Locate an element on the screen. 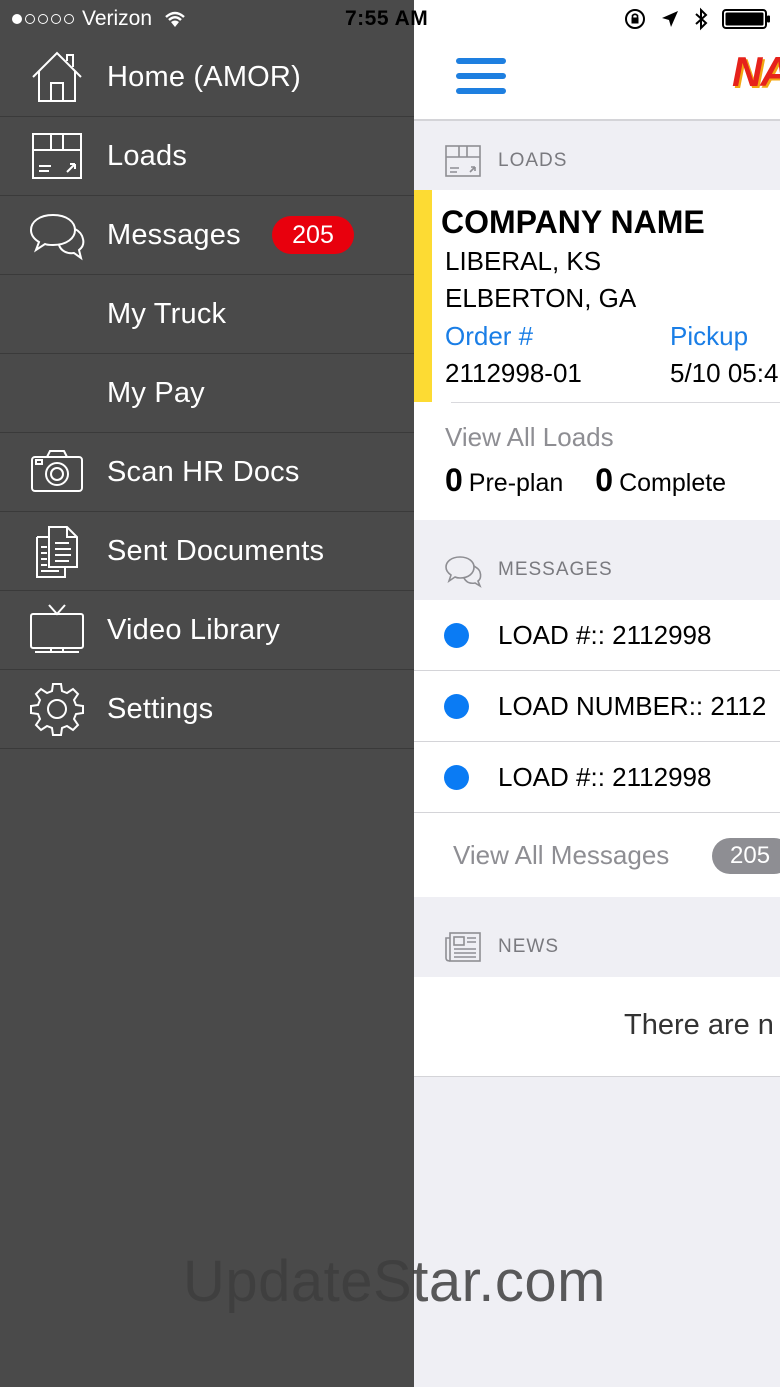  news-card: There are n is located at coordinates (597, 1027).